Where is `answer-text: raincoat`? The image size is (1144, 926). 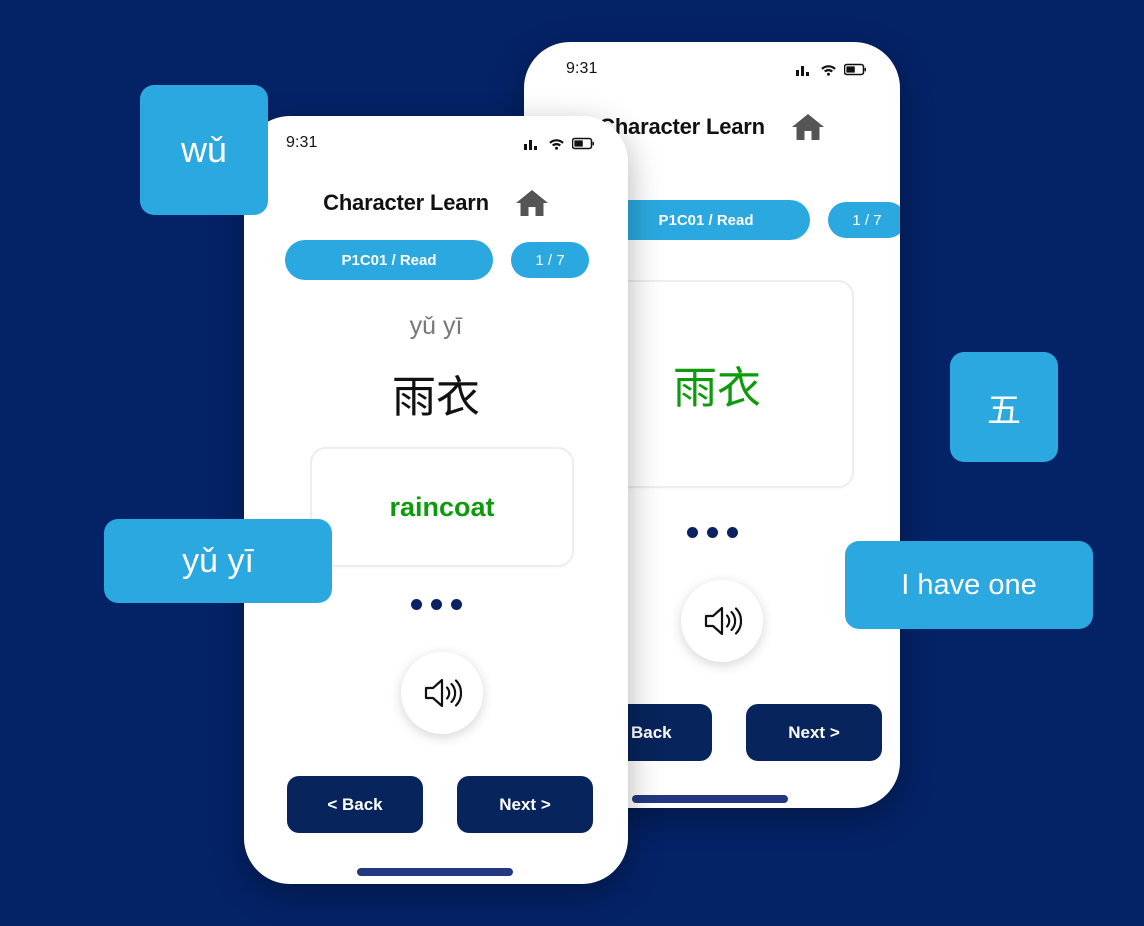 answer-text: raincoat is located at coordinates (442, 506).